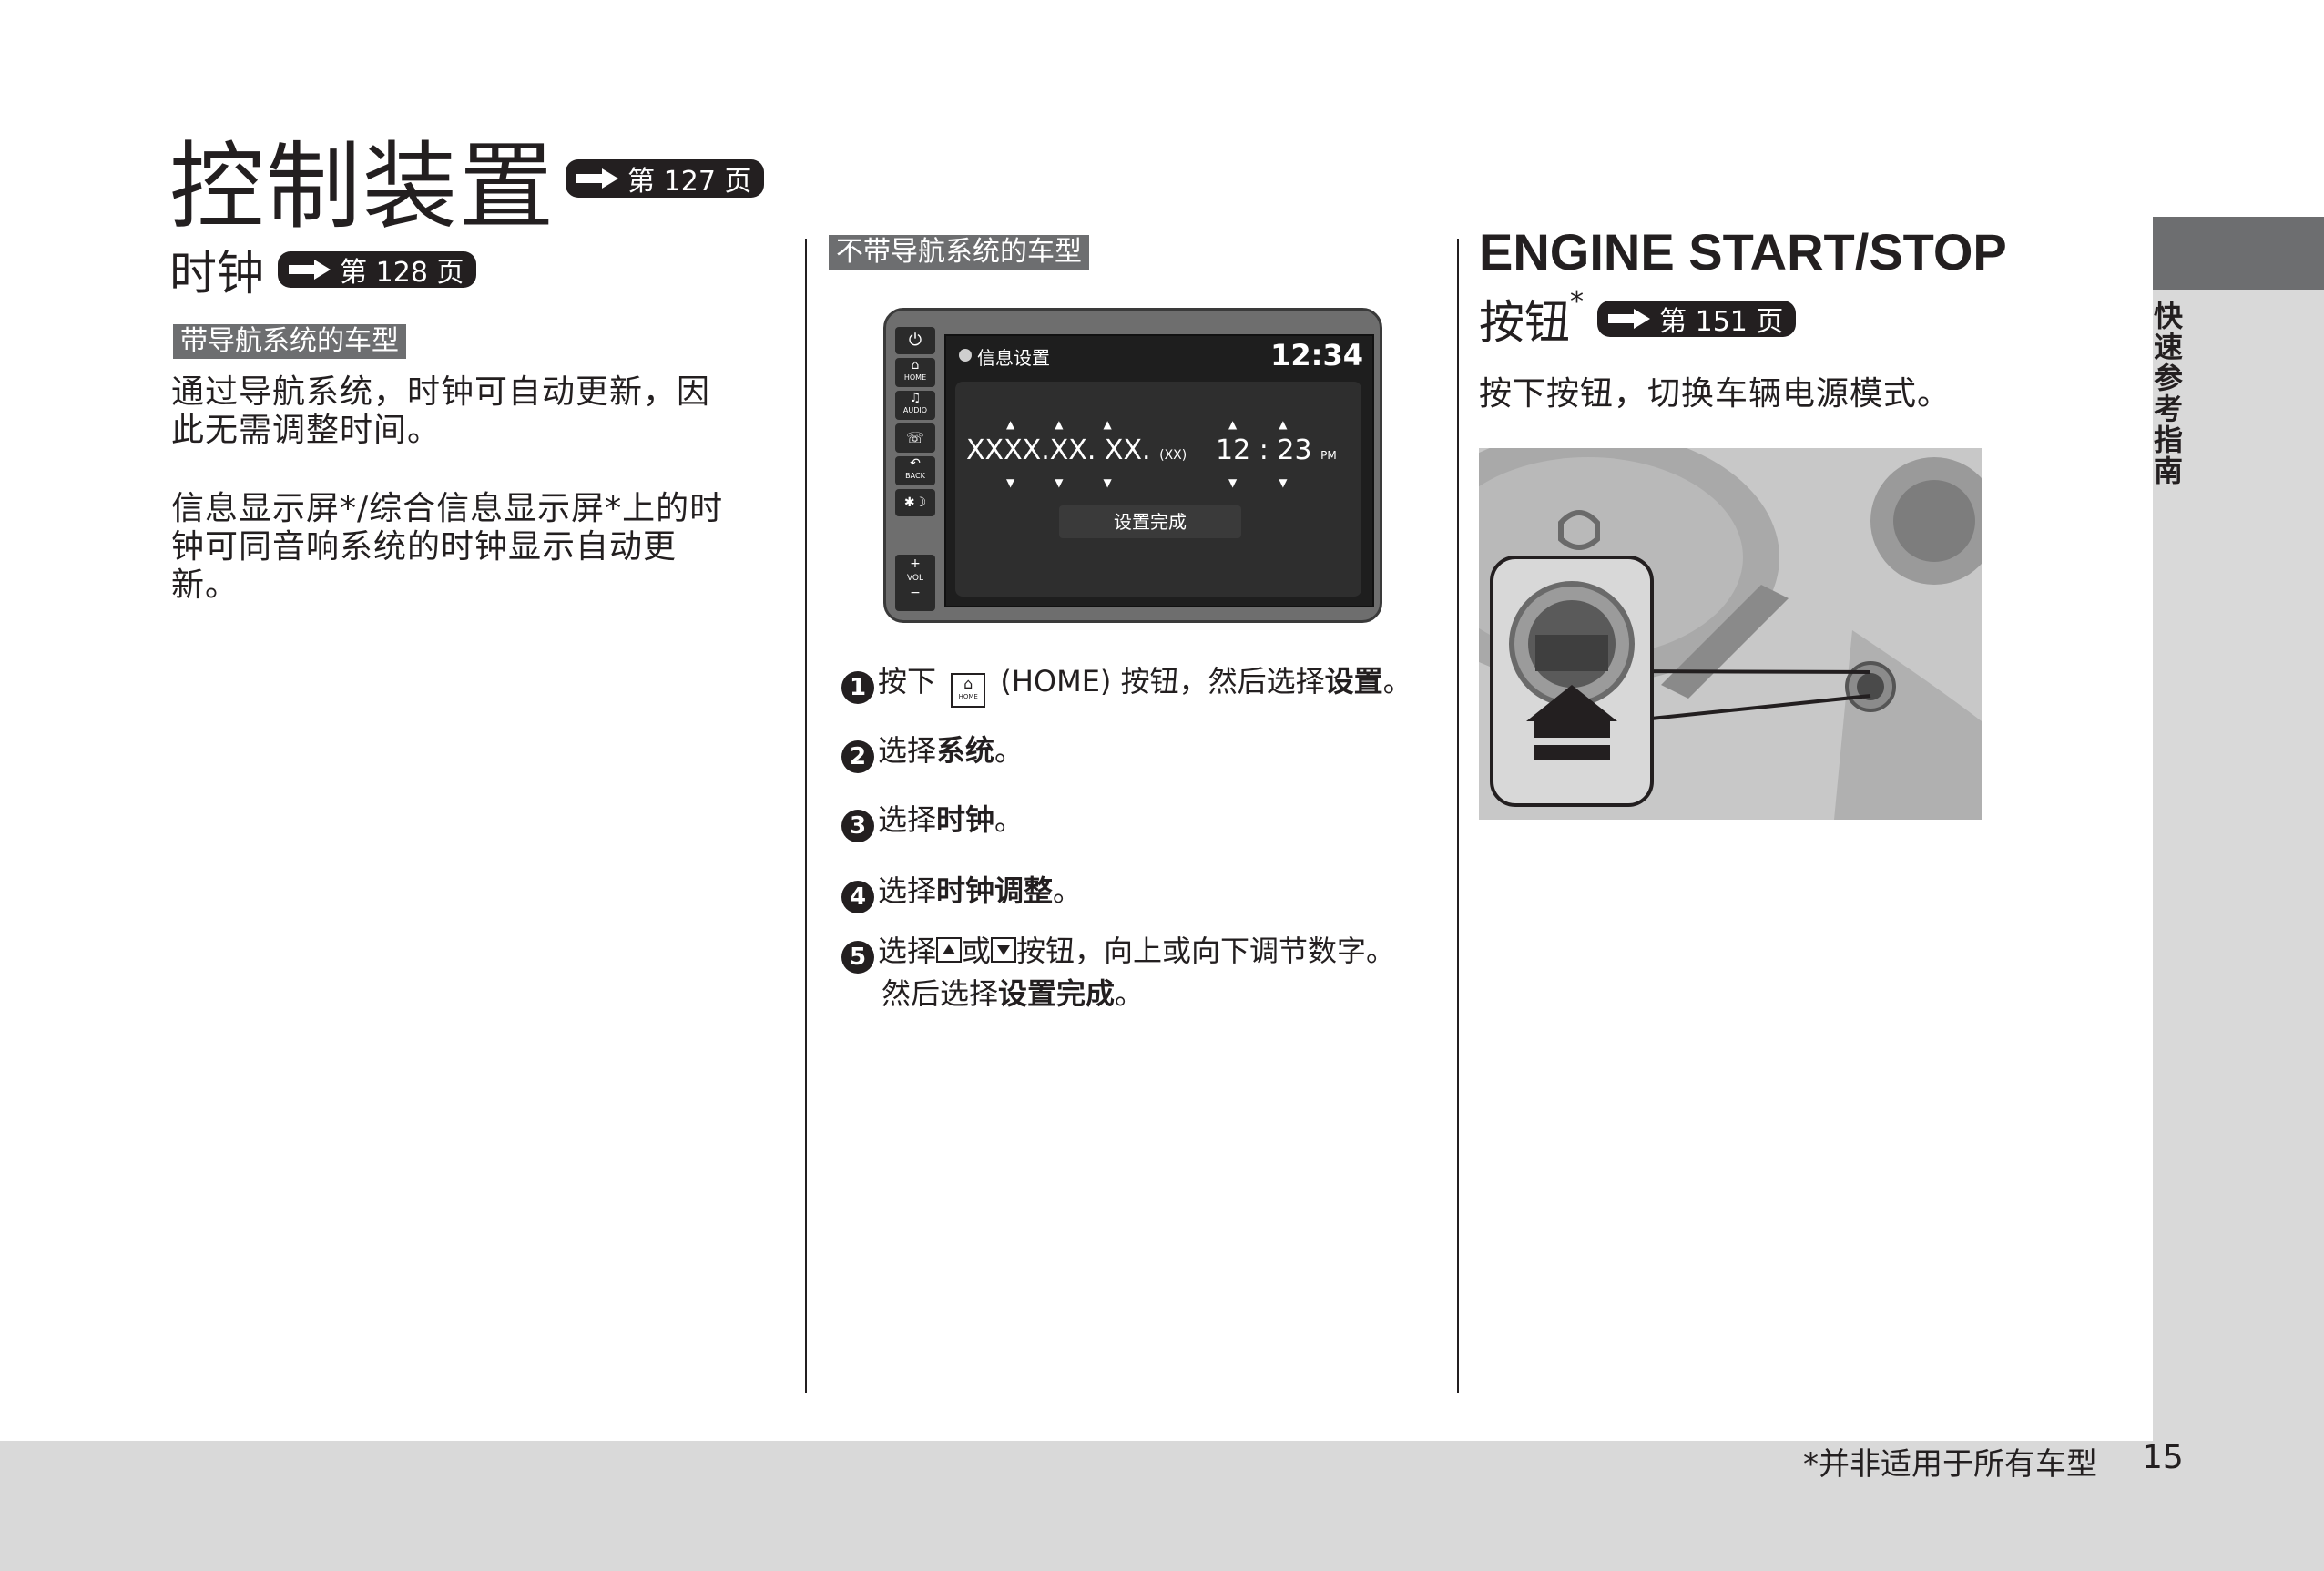 The image size is (2324, 1571). Describe the element at coordinates (857, 687) in the screenshot. I see `step-number: 1` at that location.